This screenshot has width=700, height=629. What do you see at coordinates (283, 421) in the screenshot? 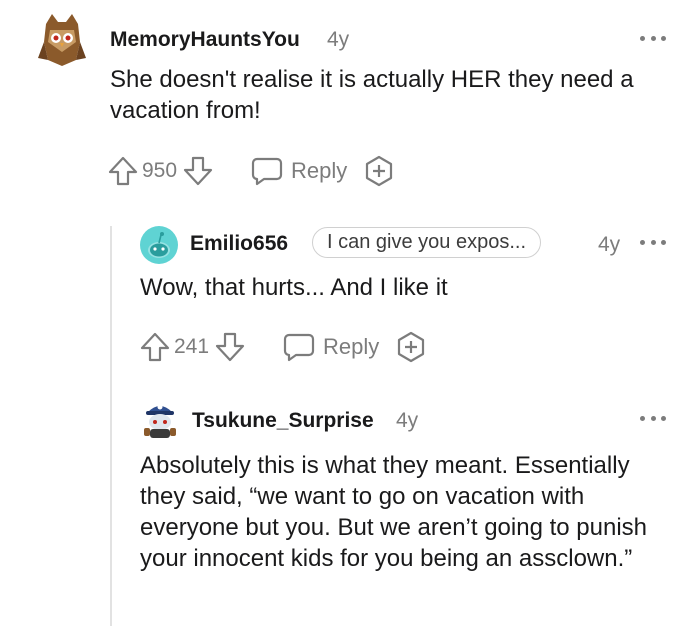
I see `comment-username: Tsukune_Surprise` at bounding box center [283, 421].